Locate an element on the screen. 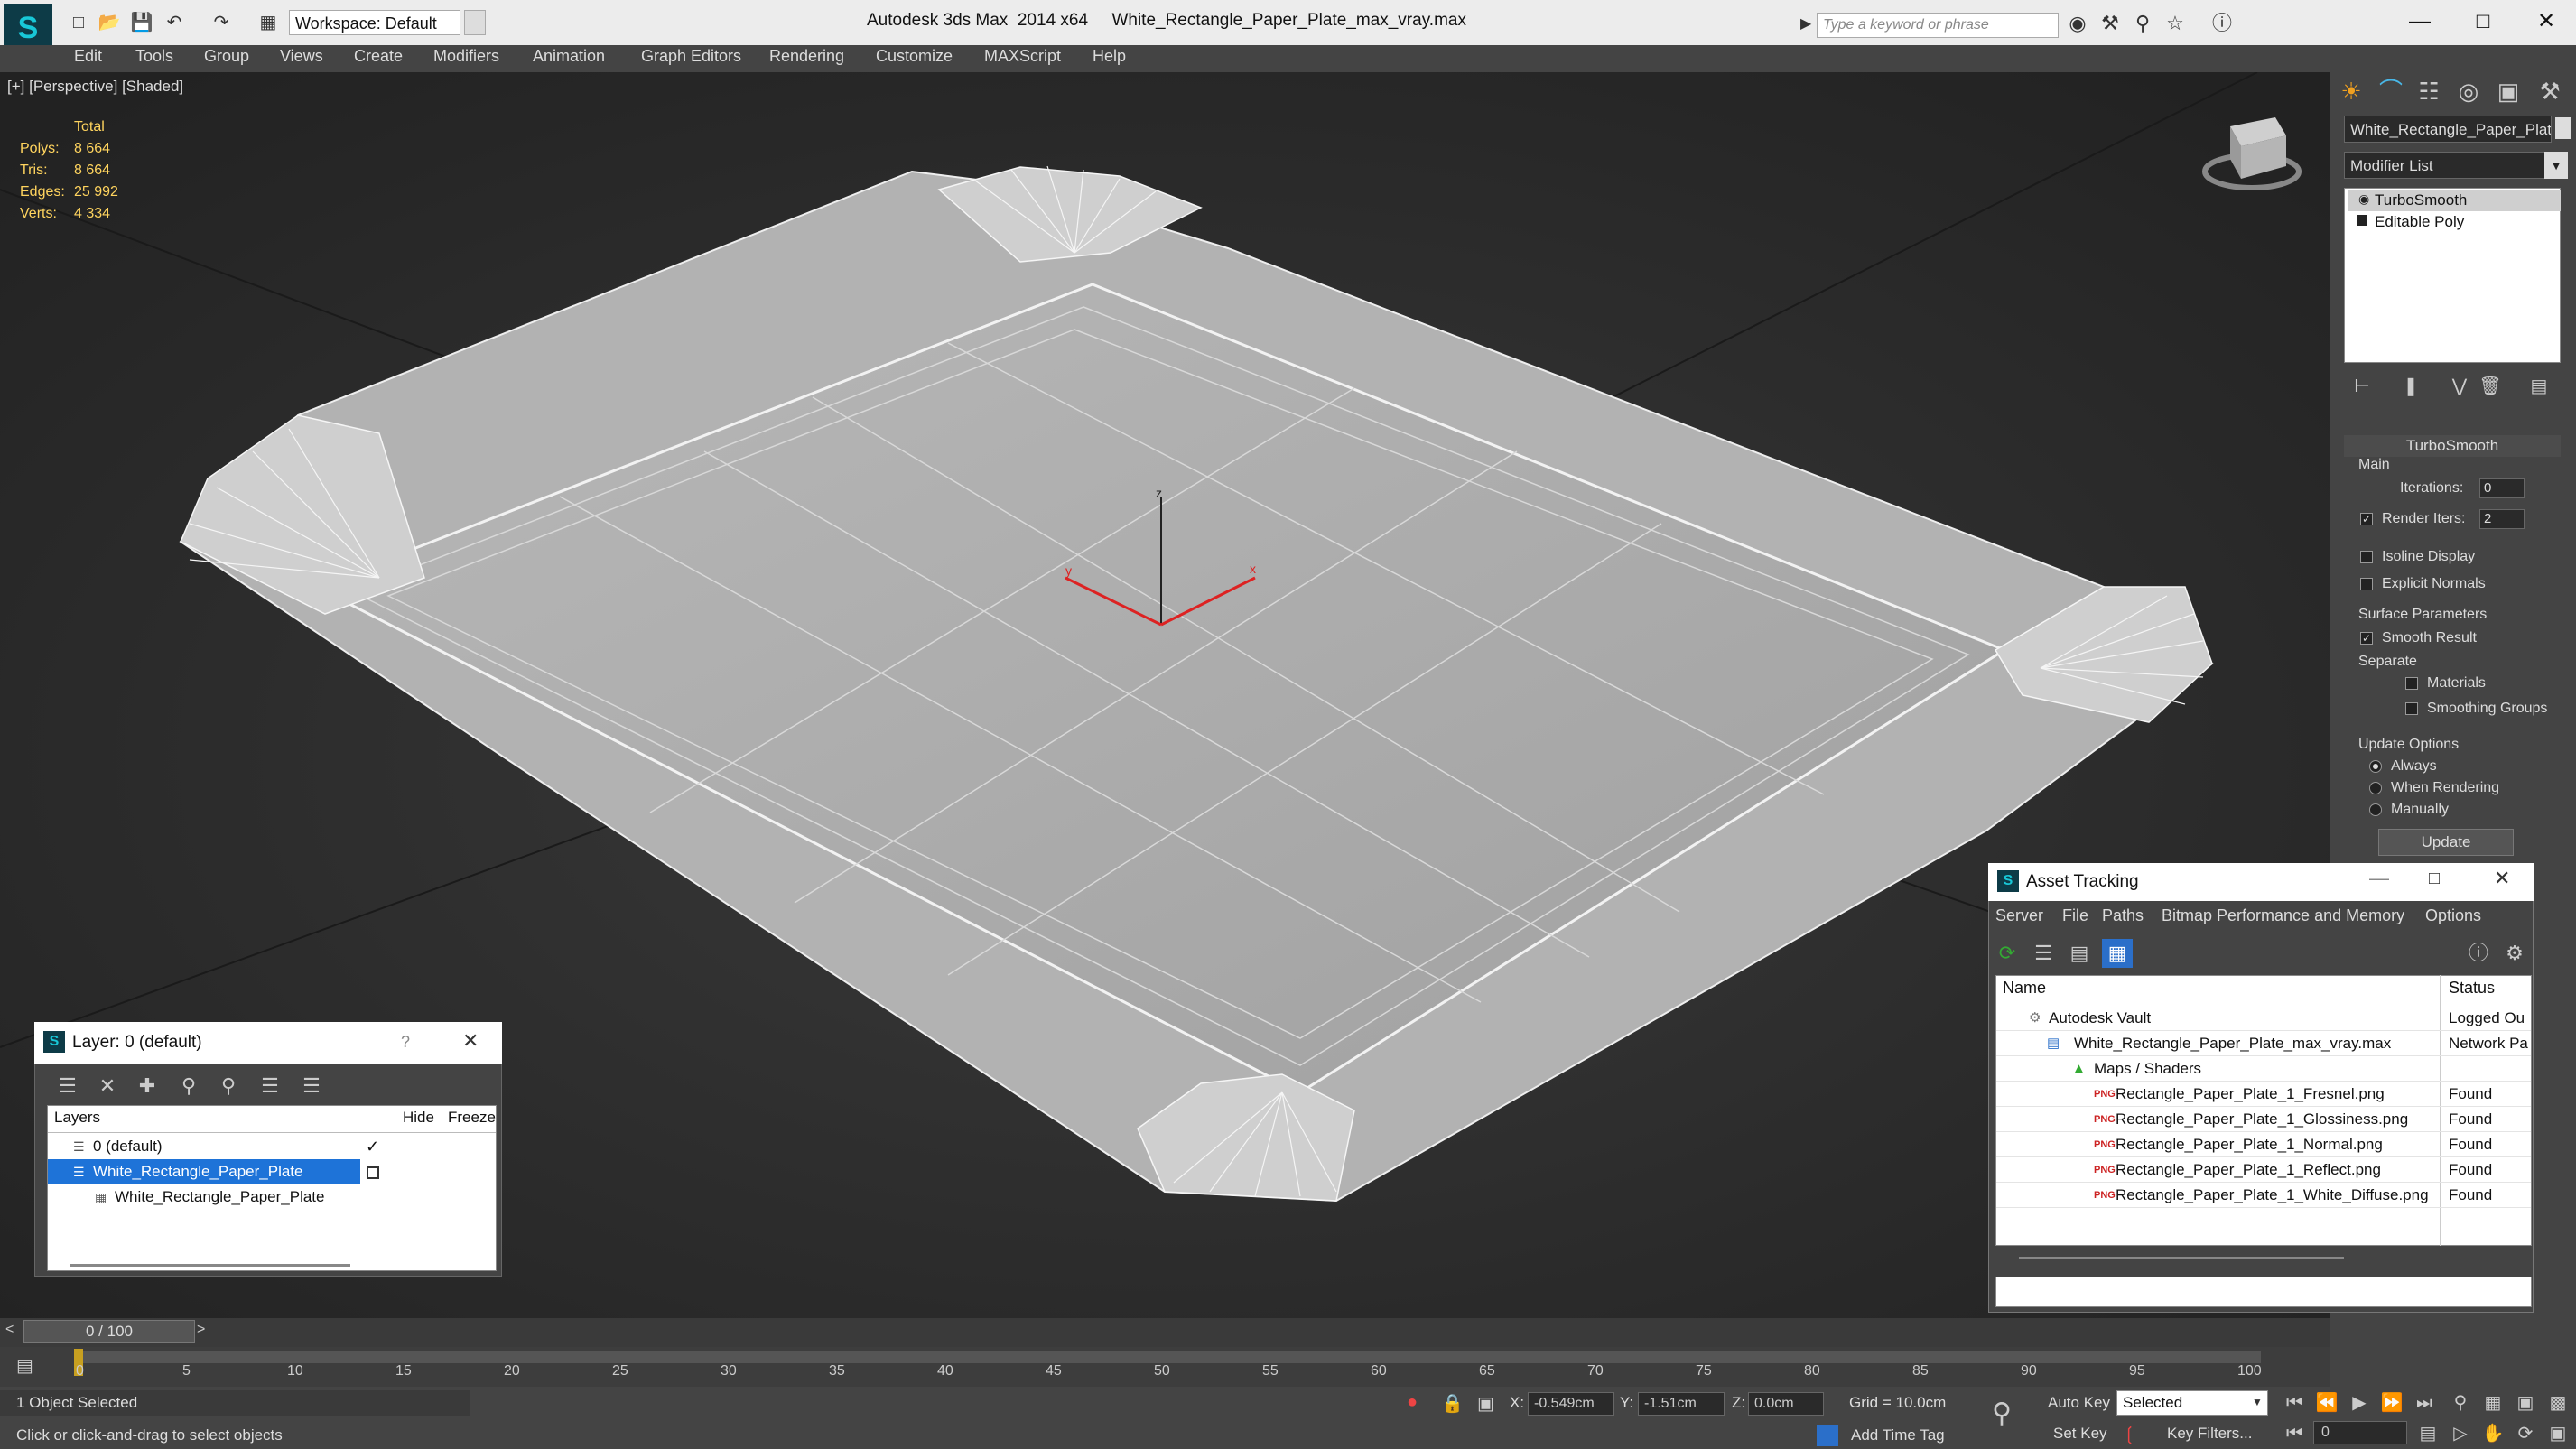  list-view-icon: ☰ is located at coordinates (2043, 953).